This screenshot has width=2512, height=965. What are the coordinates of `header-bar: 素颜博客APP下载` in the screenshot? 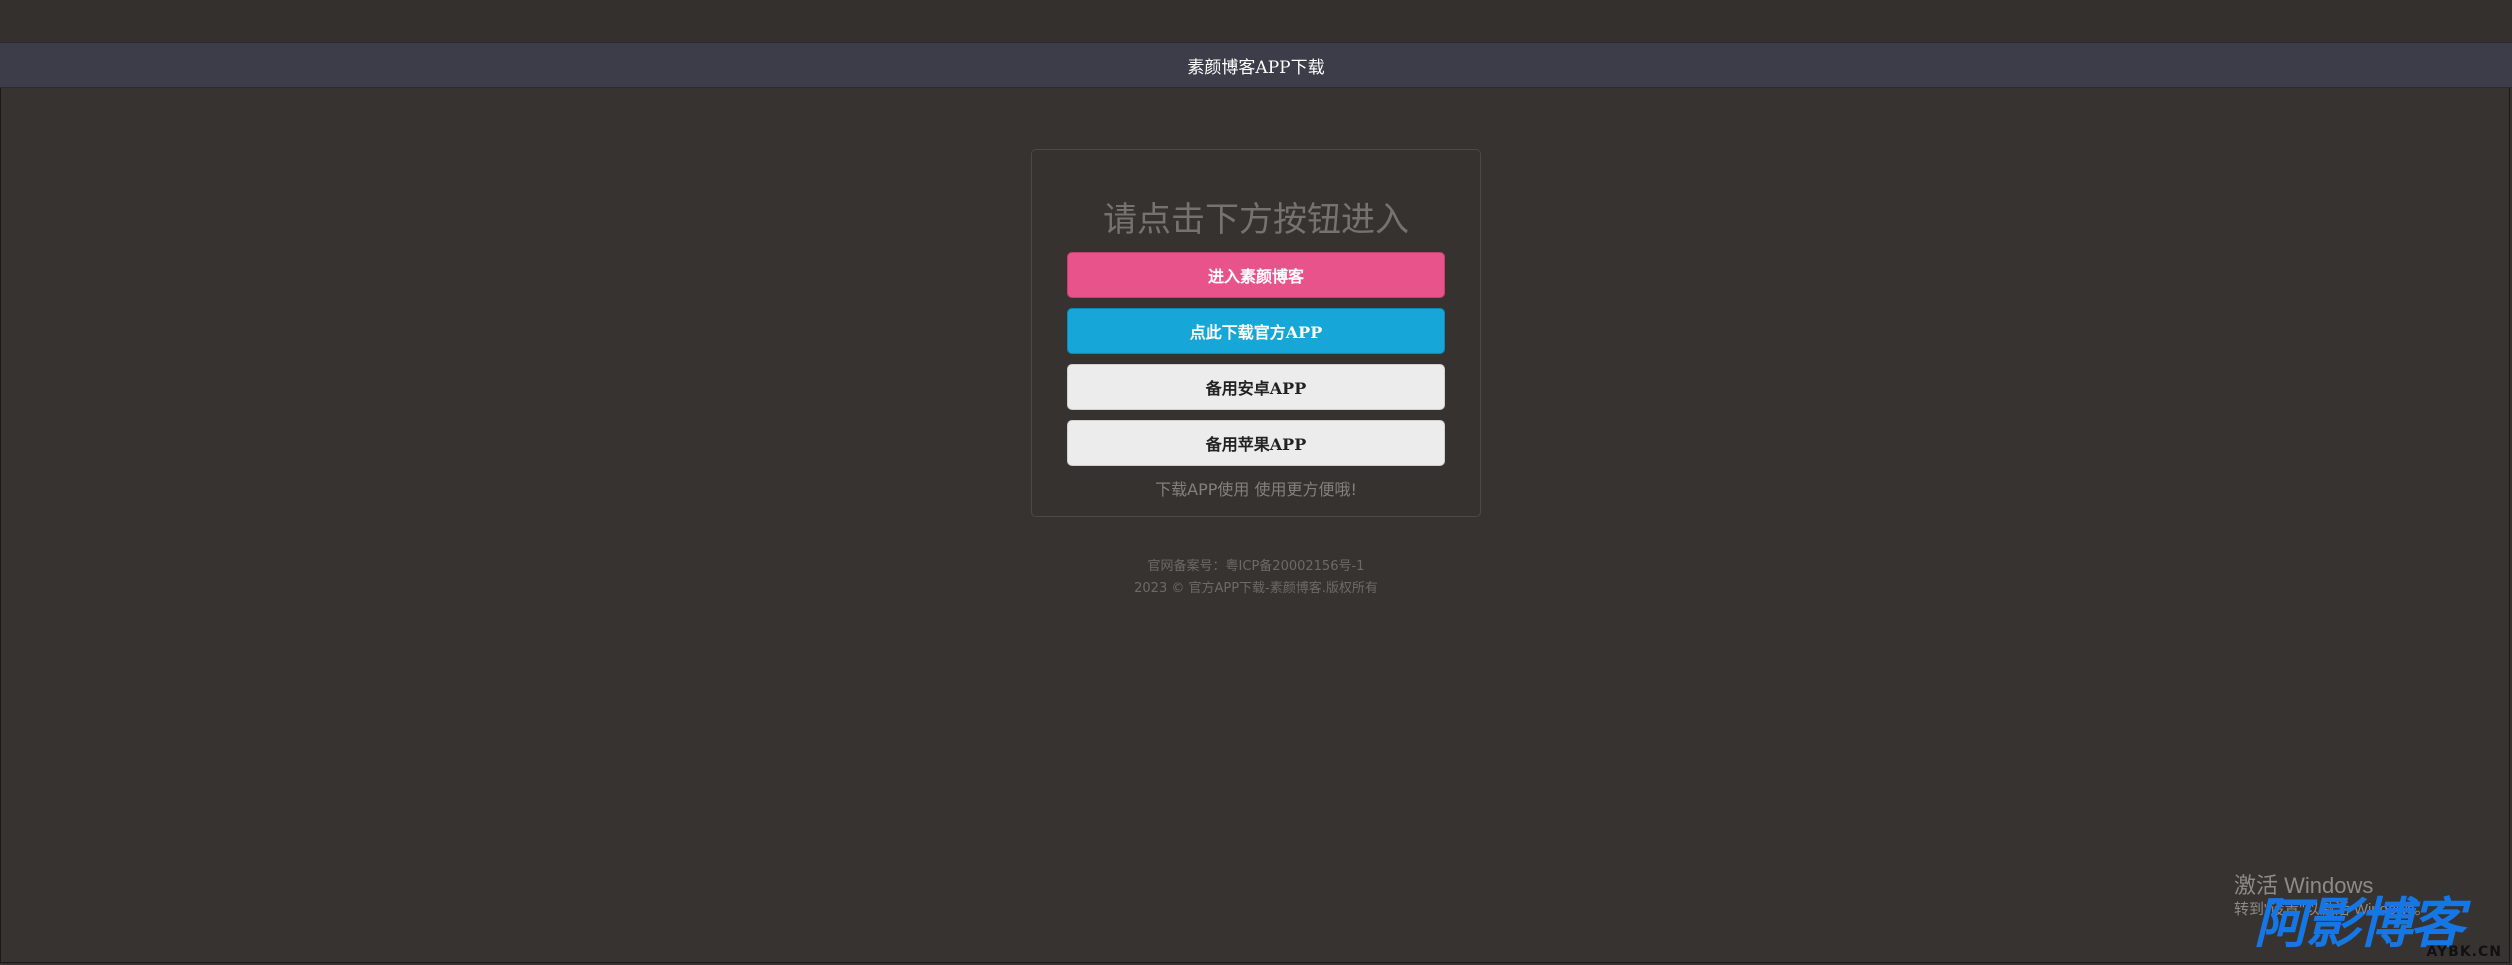 It's located at (1256, 65).